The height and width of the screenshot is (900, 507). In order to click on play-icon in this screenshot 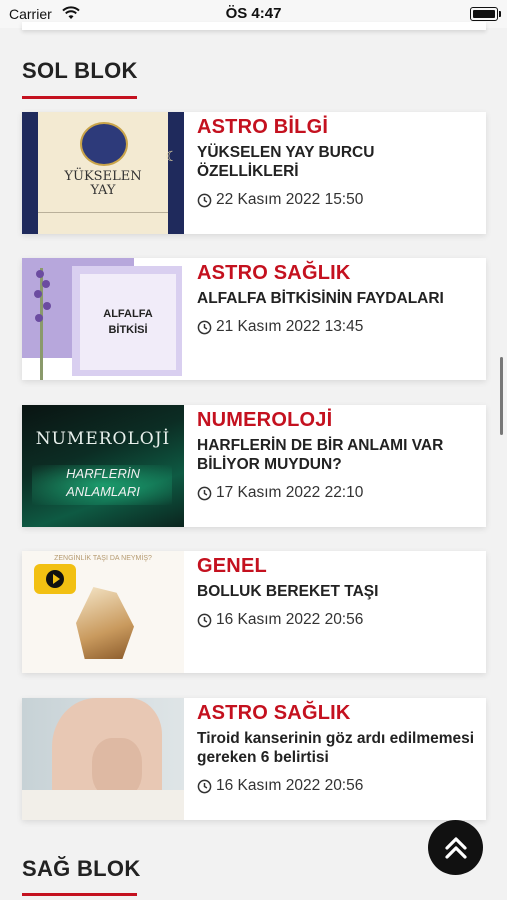, I will do `click(55, 579)`.